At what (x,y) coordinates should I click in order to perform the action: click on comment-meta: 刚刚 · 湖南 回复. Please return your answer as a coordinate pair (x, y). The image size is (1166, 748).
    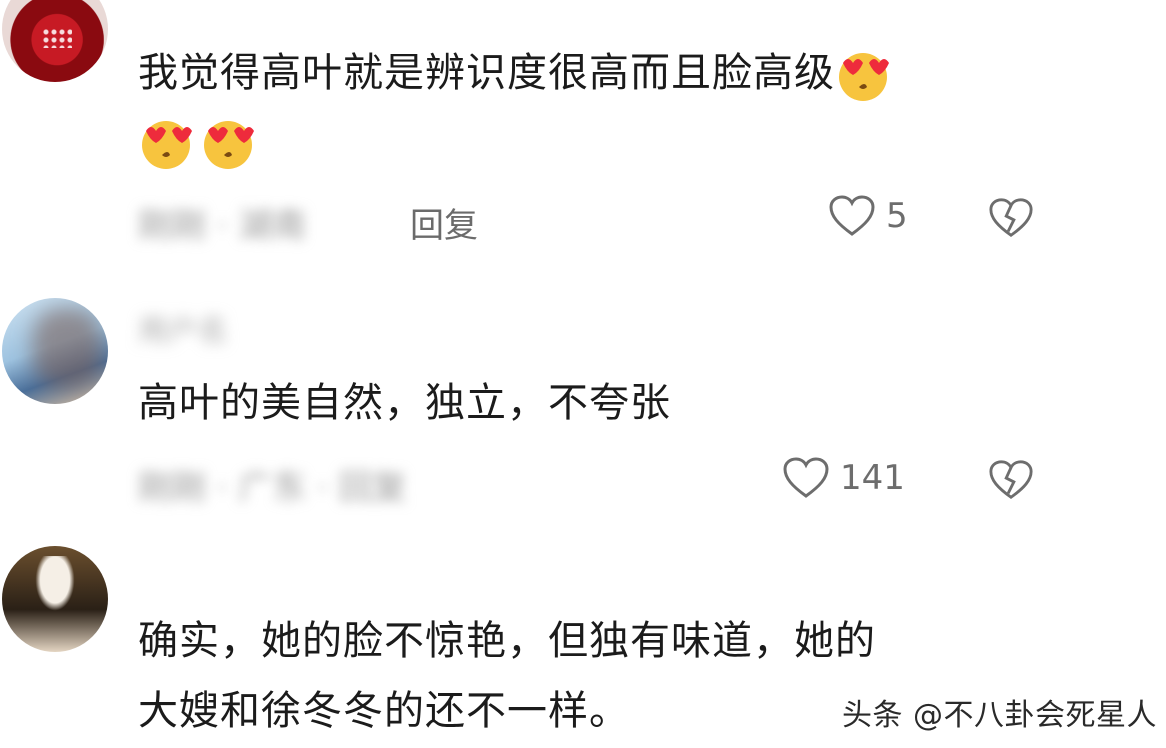
    Looking at the image, I should click on (328, 222).